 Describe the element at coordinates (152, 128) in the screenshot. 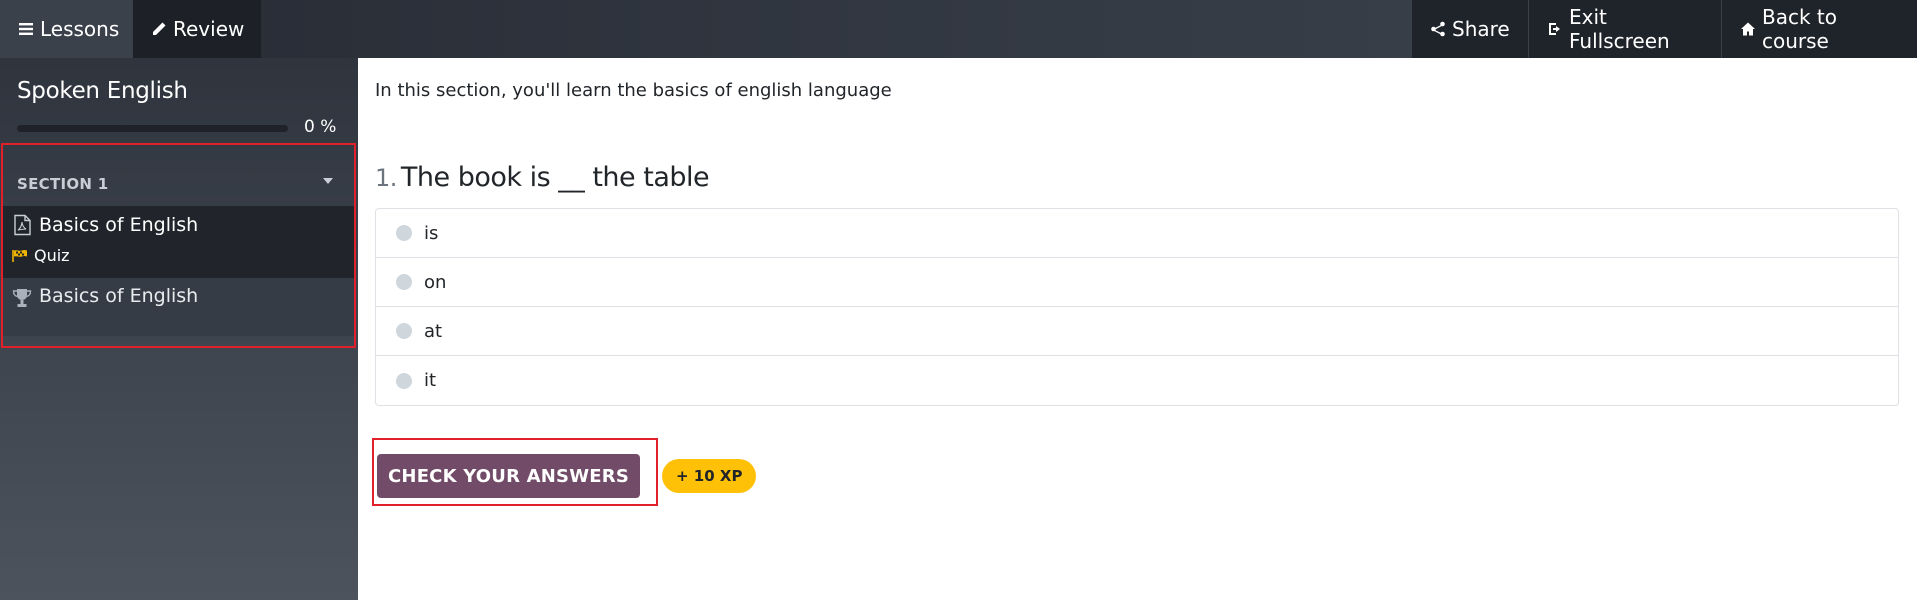

I see `progress-bar` at that location.